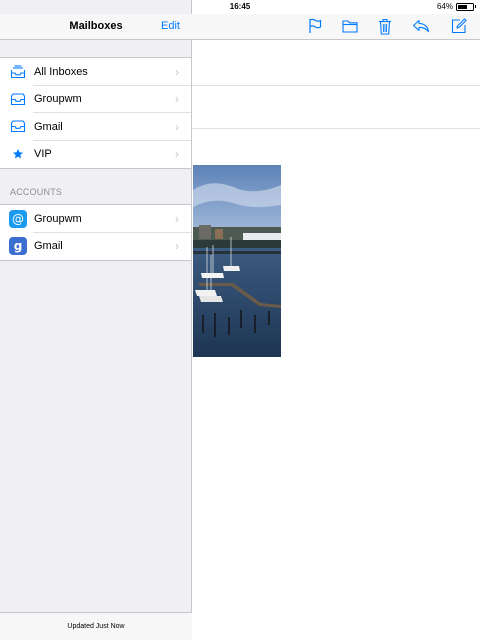 This screenshot has height=641, width=480. I want to click on at-sign-icon: @, so click(18, 218).